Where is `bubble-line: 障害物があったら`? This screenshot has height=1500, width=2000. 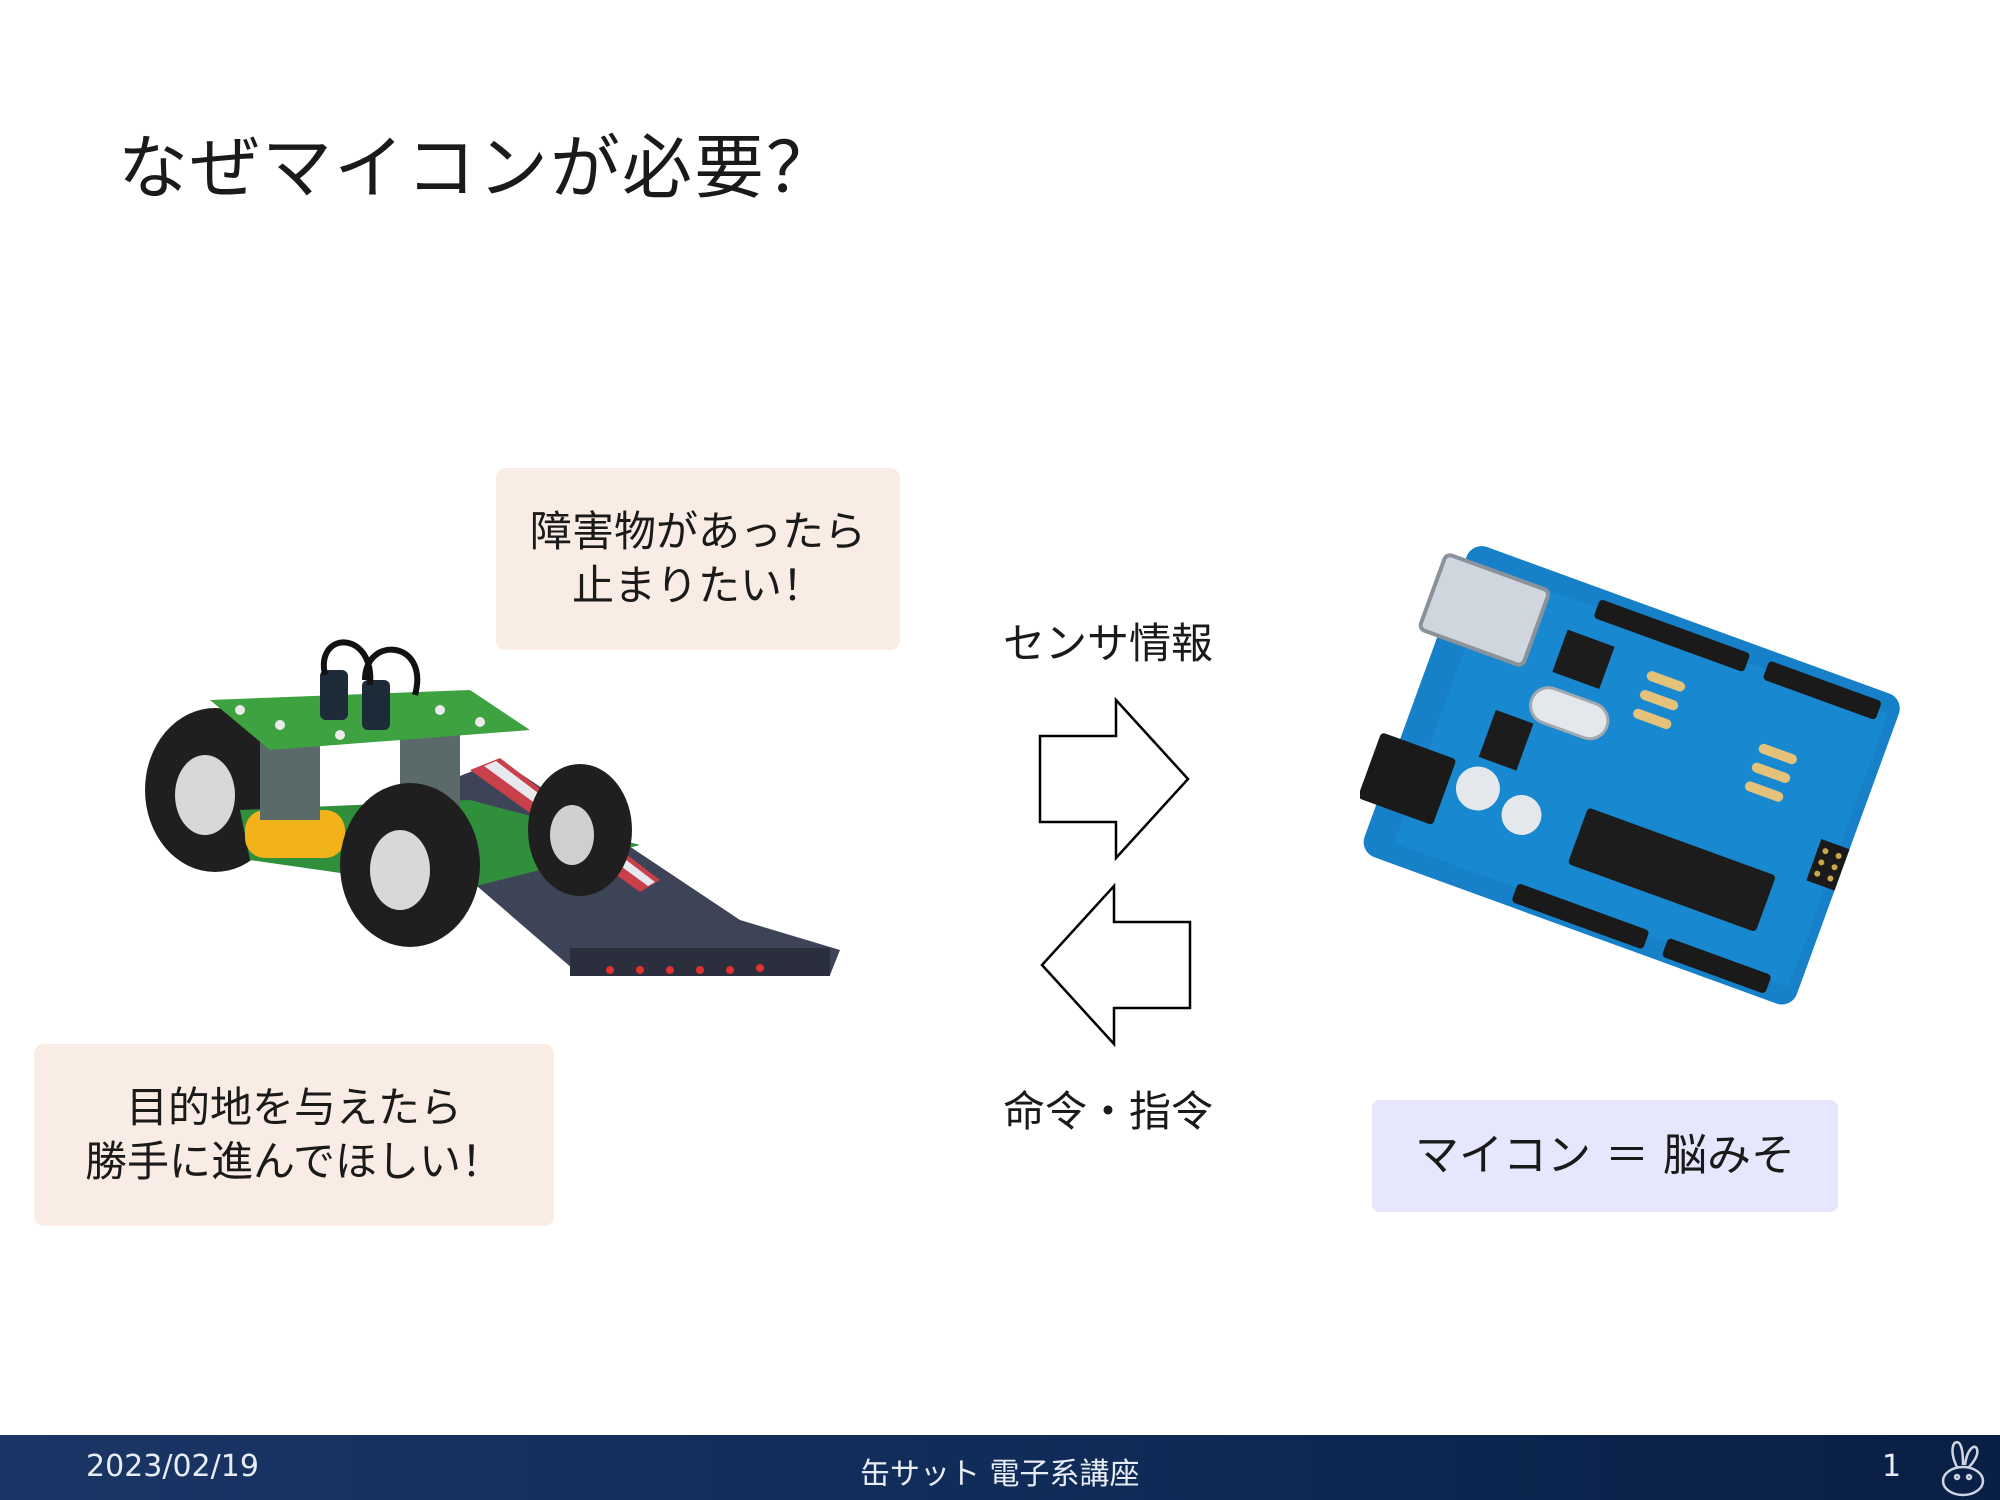 bubble-line: 障害物があったら is located at coordinates (697, 531).